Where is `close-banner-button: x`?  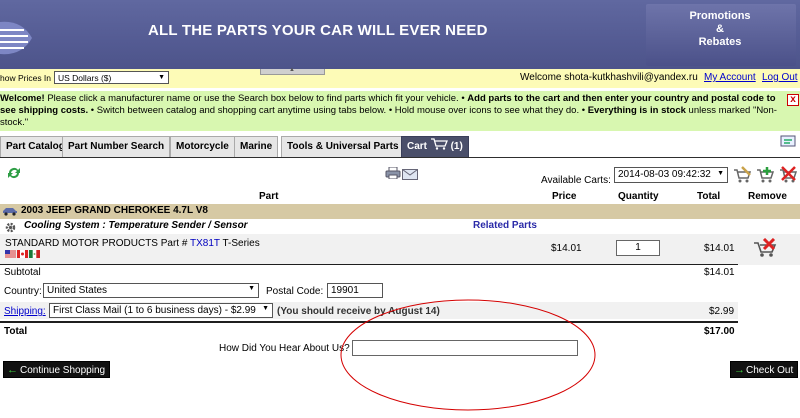
close-banner-button: x is located at coordinates (793, 100).